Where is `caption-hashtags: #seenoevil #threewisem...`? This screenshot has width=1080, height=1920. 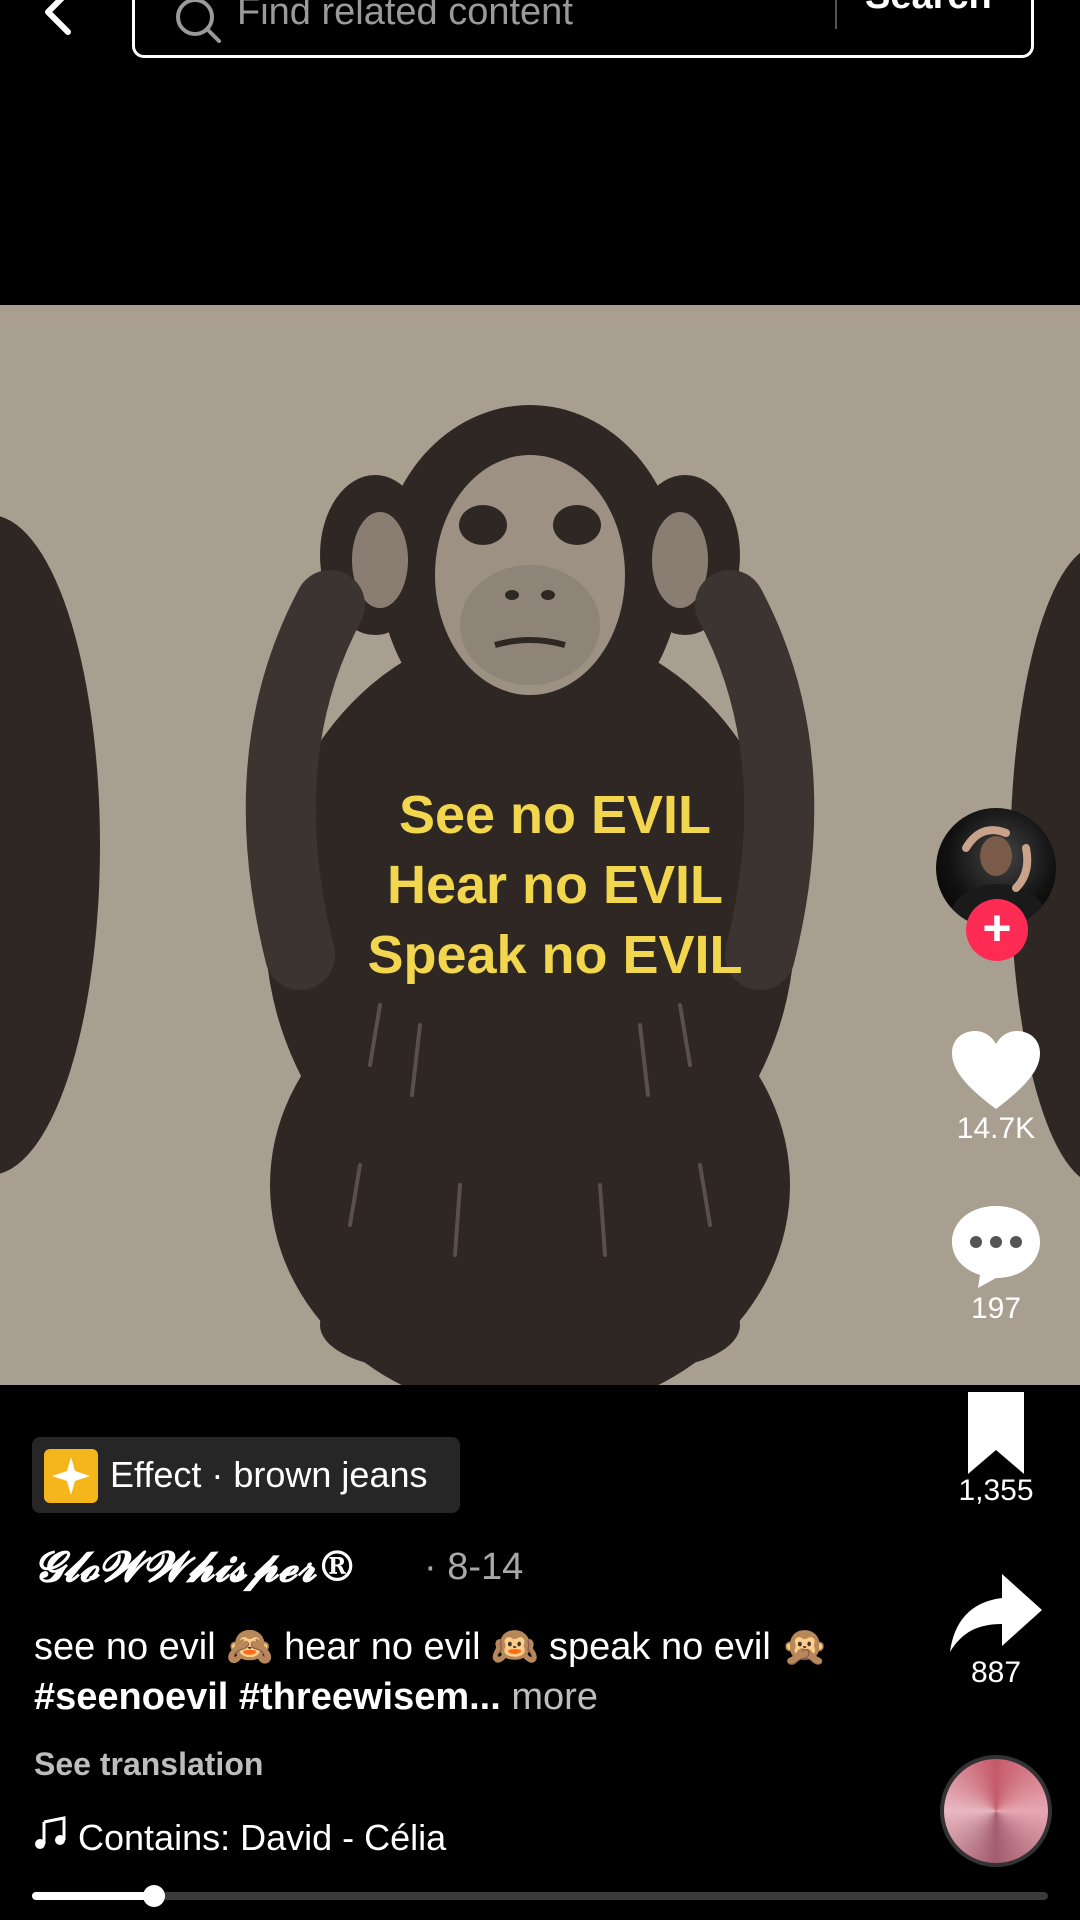 caption-hashtags: #seenoevil #threewisem... is located at coordinates (267, 1697).